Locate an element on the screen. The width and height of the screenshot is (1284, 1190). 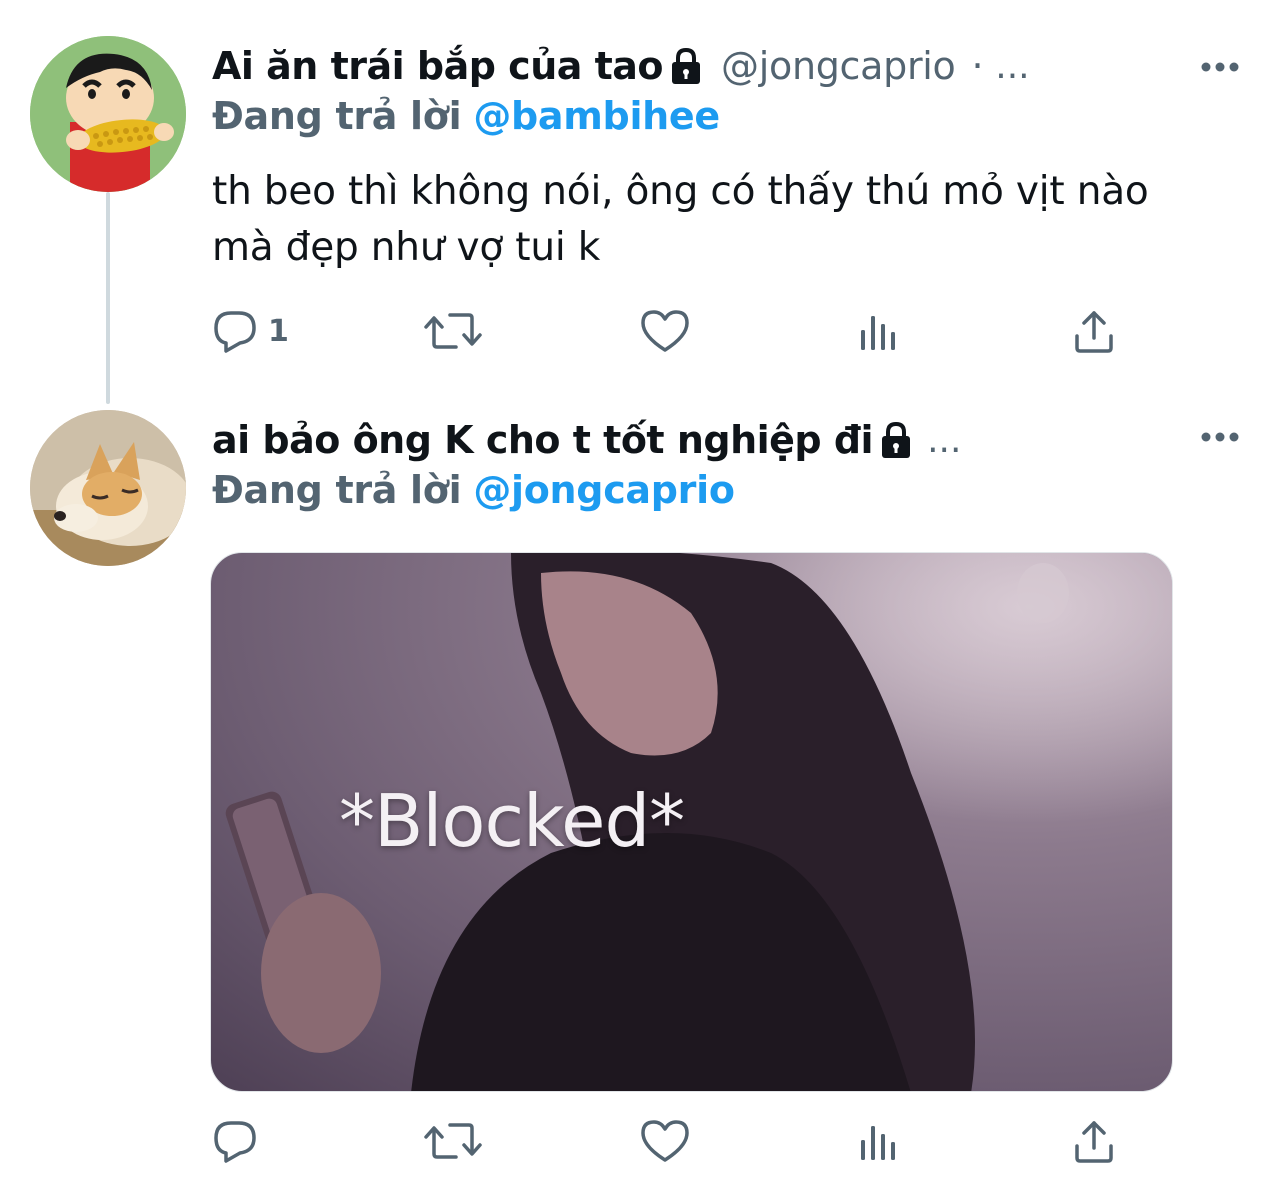
replying-to: Đang trả lời @bambihee is located at coordinates (466, 116).